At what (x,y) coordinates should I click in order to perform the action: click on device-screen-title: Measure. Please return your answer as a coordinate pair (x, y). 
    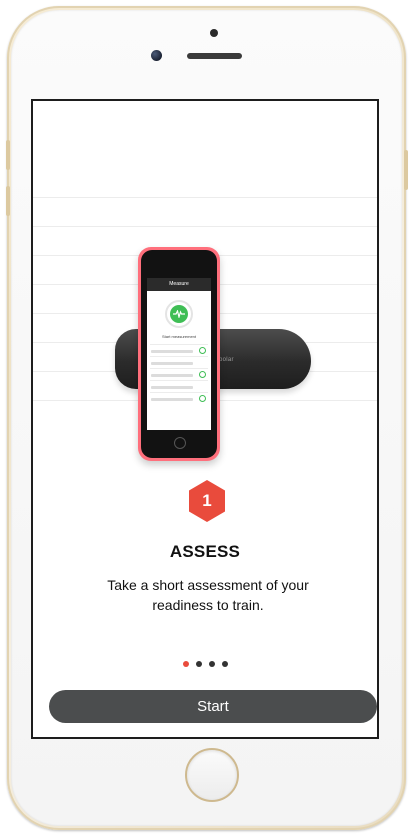
    Looking at the image, I should click on (179, 284).